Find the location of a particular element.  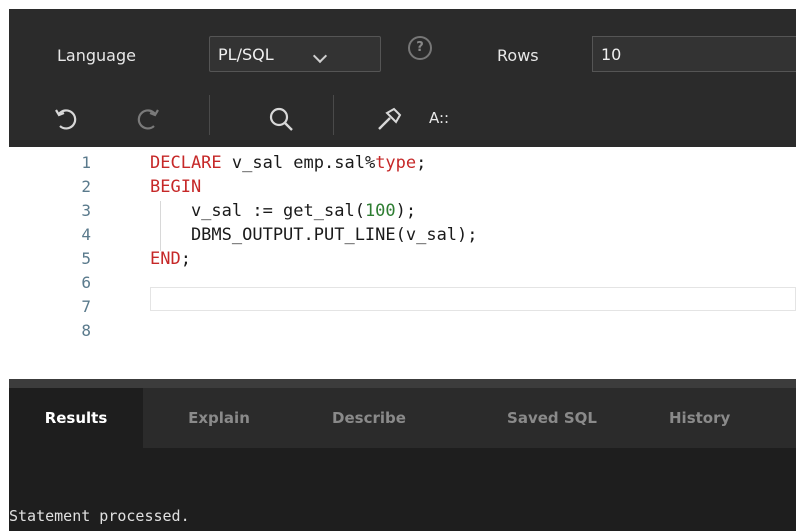

line-number: 5 is located at coordinates (86, 258).